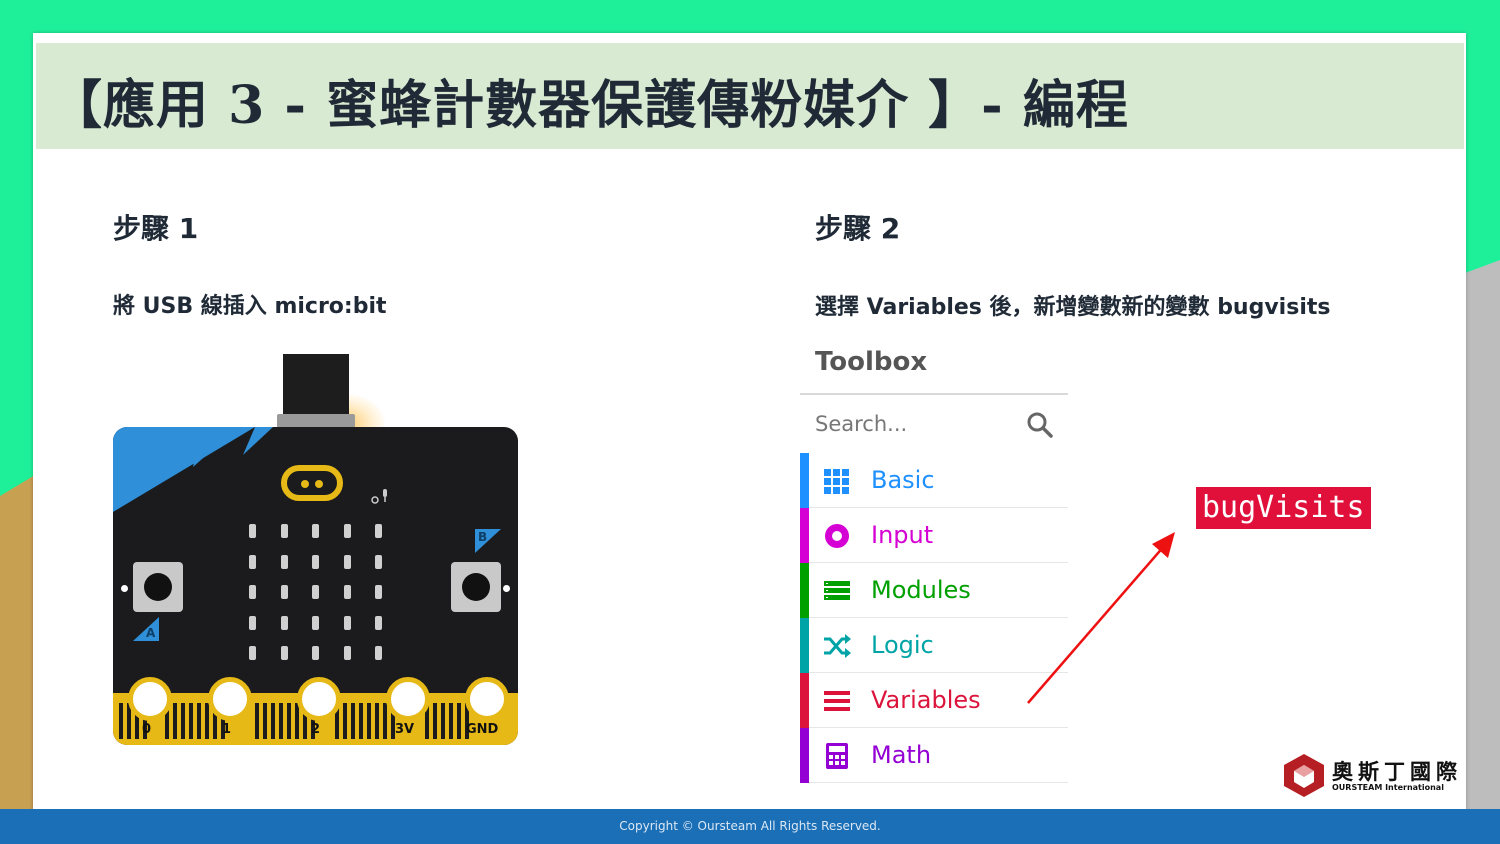 This screenshot has height=844, width=1500. What do you see at coordinates (858, 228) in the screenshot?
I see `step2-heading: 步驟 2` at bounding box center [858, 228].